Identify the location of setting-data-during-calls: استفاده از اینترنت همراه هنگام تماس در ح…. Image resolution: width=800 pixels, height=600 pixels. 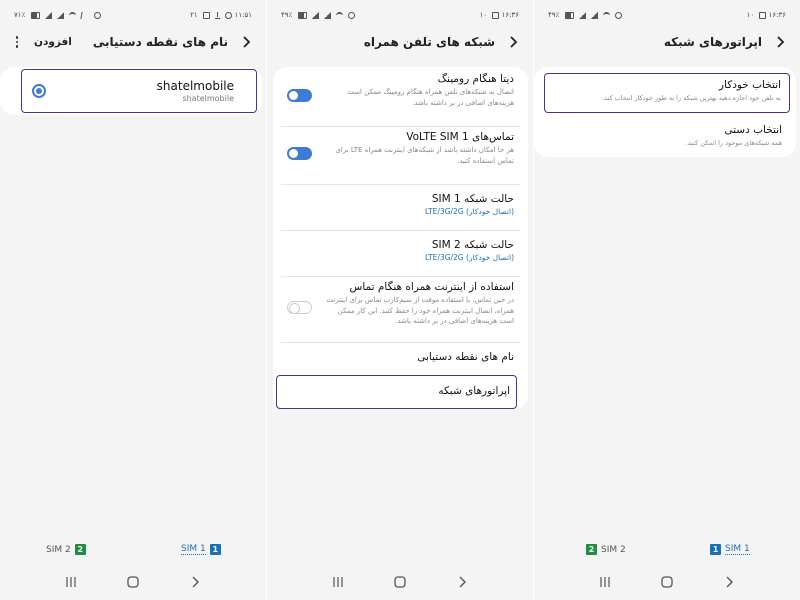
(400, 312).